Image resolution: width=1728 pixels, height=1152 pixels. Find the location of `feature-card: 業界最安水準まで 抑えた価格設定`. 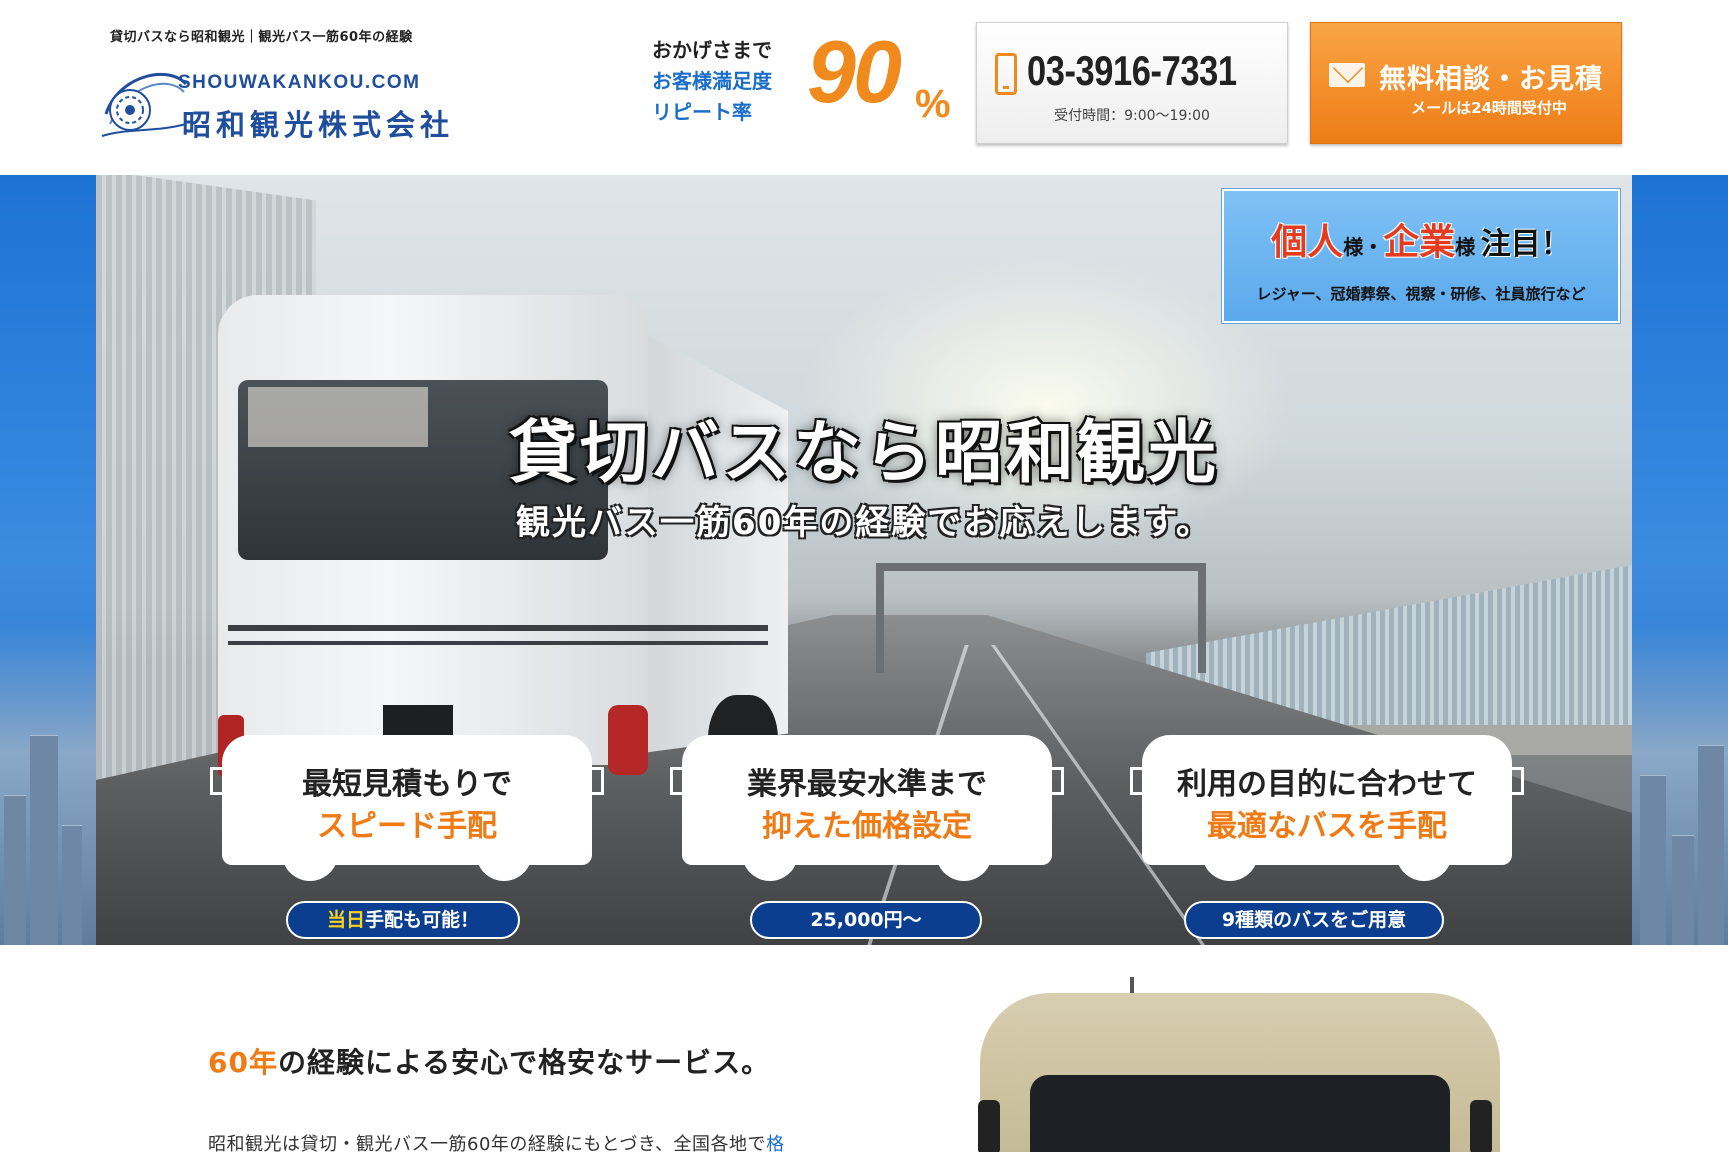

feature-card: 業界最安水準まで 抑えた価格設定 is located at coordinates (867, 800).